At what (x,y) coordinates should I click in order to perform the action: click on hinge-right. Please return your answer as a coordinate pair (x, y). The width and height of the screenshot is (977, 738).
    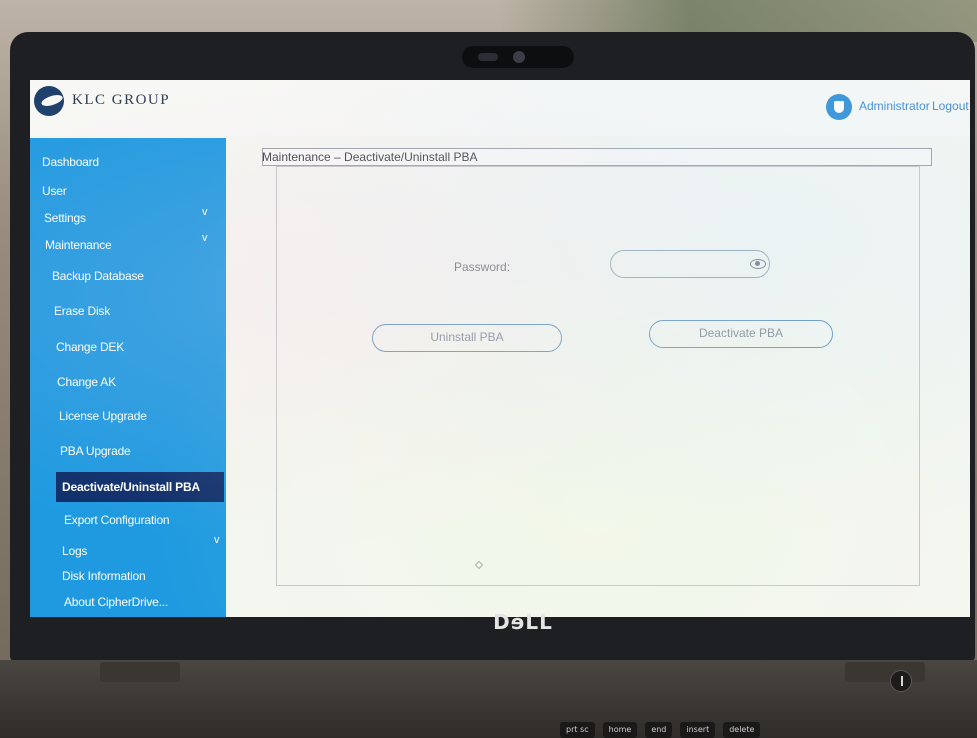
    Looking at the image, I should click on (885, 672).